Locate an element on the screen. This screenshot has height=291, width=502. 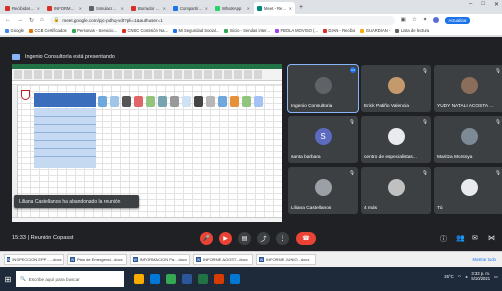
show-all-button: Mostrar todo is located at coordinates (484, 259).